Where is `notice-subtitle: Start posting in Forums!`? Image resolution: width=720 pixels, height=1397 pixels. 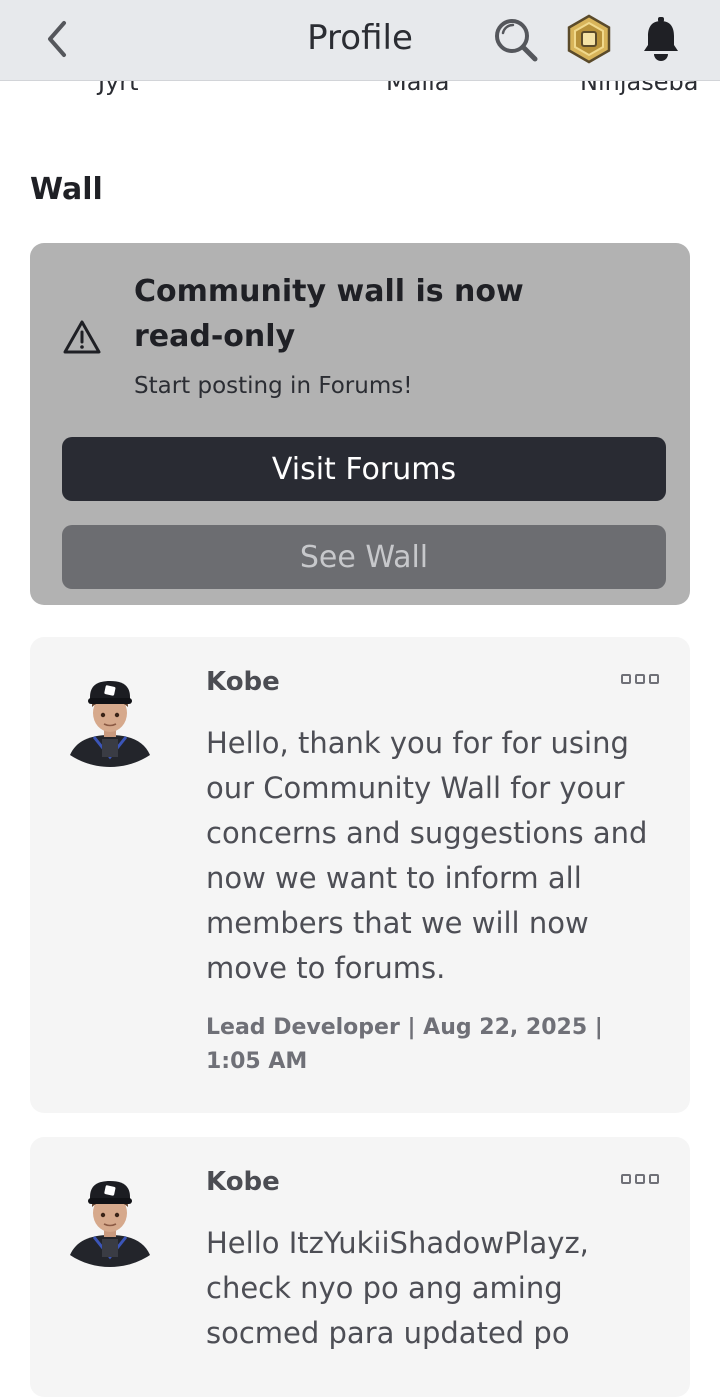 notice-subtitle: Start posting in Forums! is located at coordinates (273, 386).